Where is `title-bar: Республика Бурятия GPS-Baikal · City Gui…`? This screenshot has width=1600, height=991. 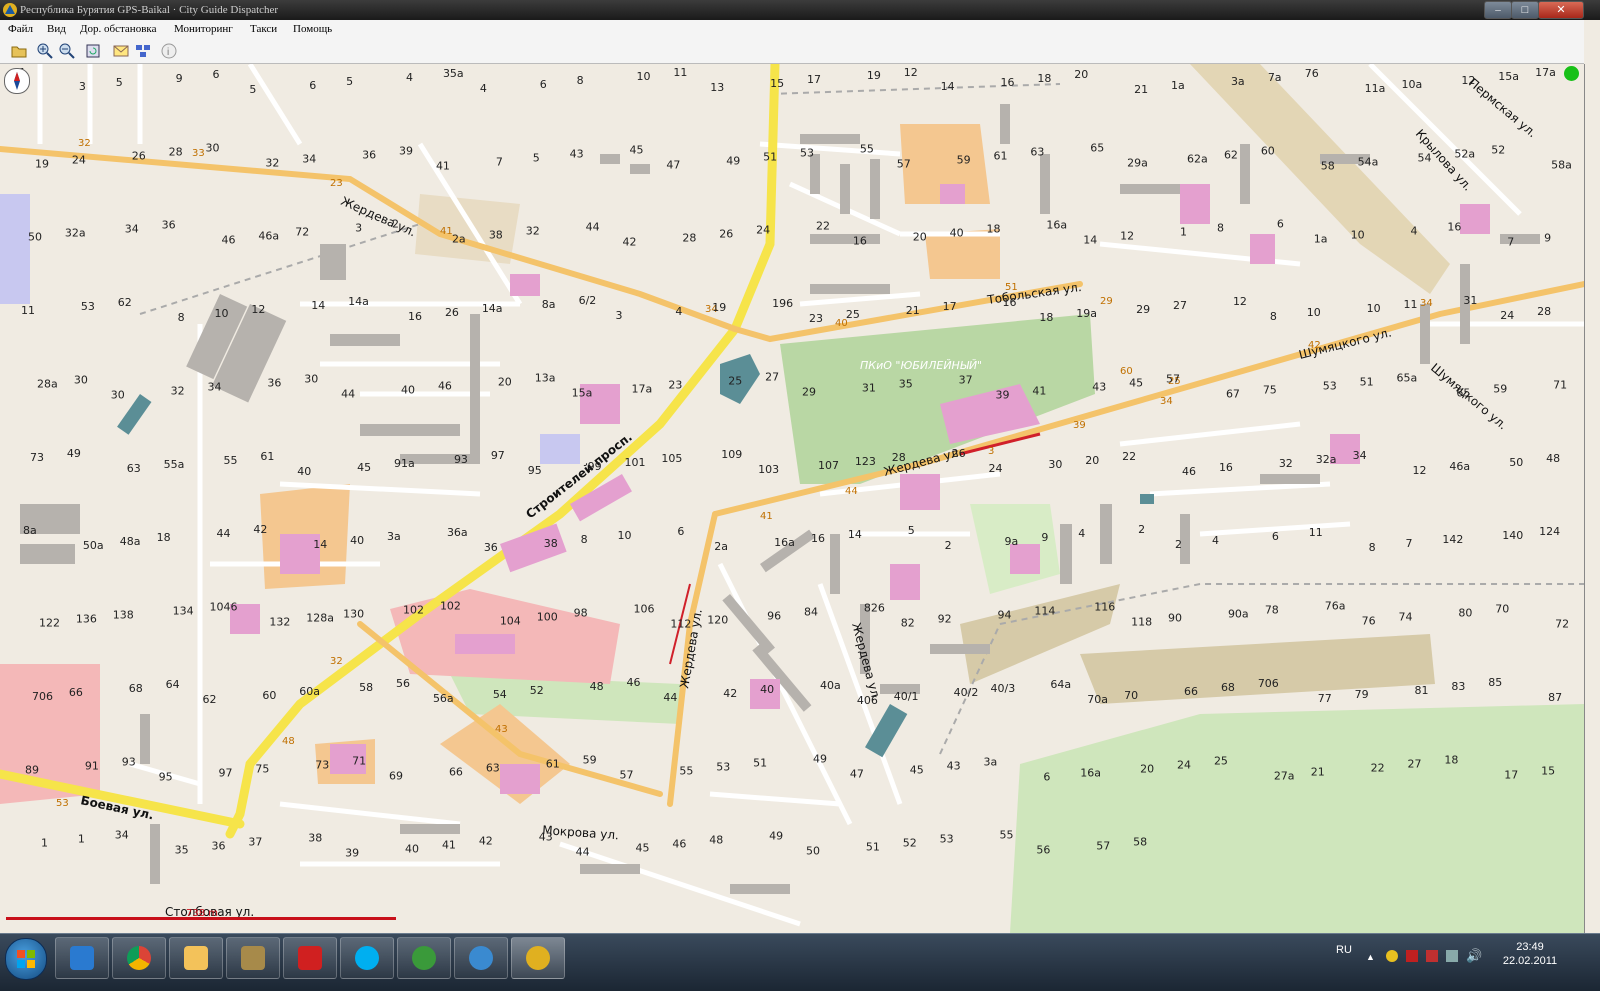
title-bar: Республика Бурятия GPS-Baikal · City Gui… is located at coordinates (800, 10).